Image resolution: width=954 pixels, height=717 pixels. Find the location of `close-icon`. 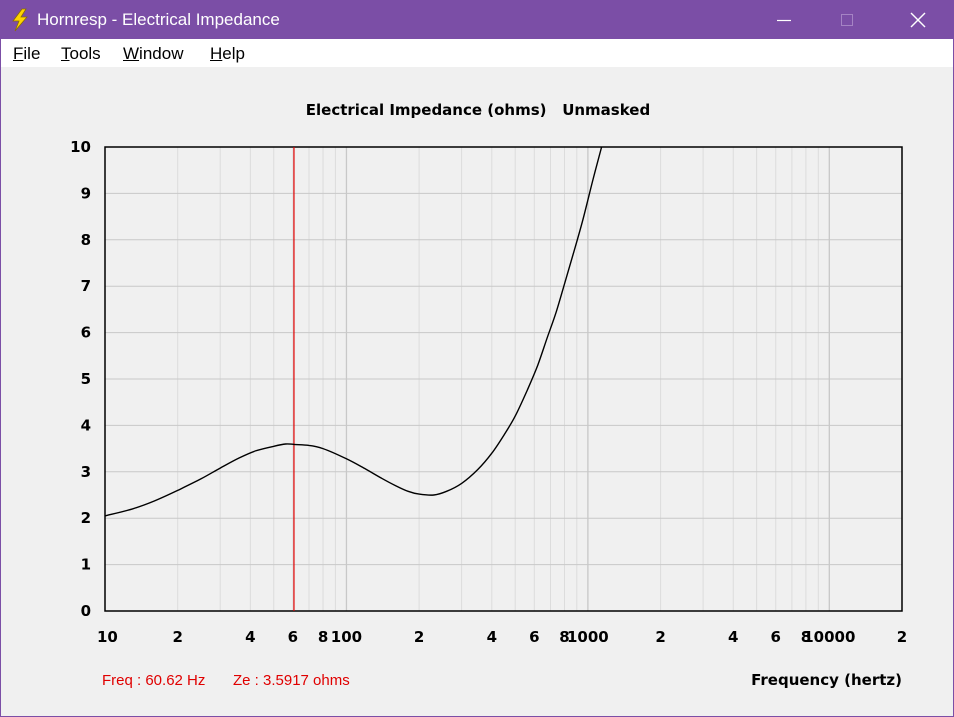

close-icon is located at coordinates (918, 20).